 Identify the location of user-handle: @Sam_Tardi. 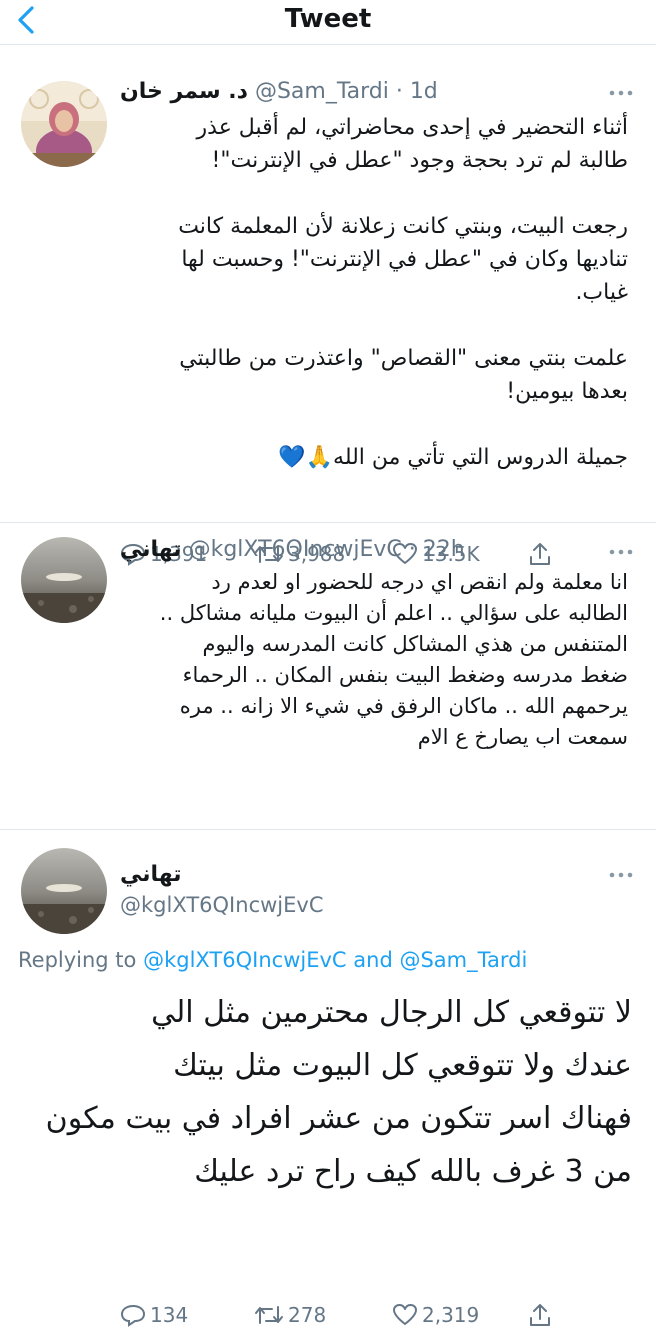
(322, 91).